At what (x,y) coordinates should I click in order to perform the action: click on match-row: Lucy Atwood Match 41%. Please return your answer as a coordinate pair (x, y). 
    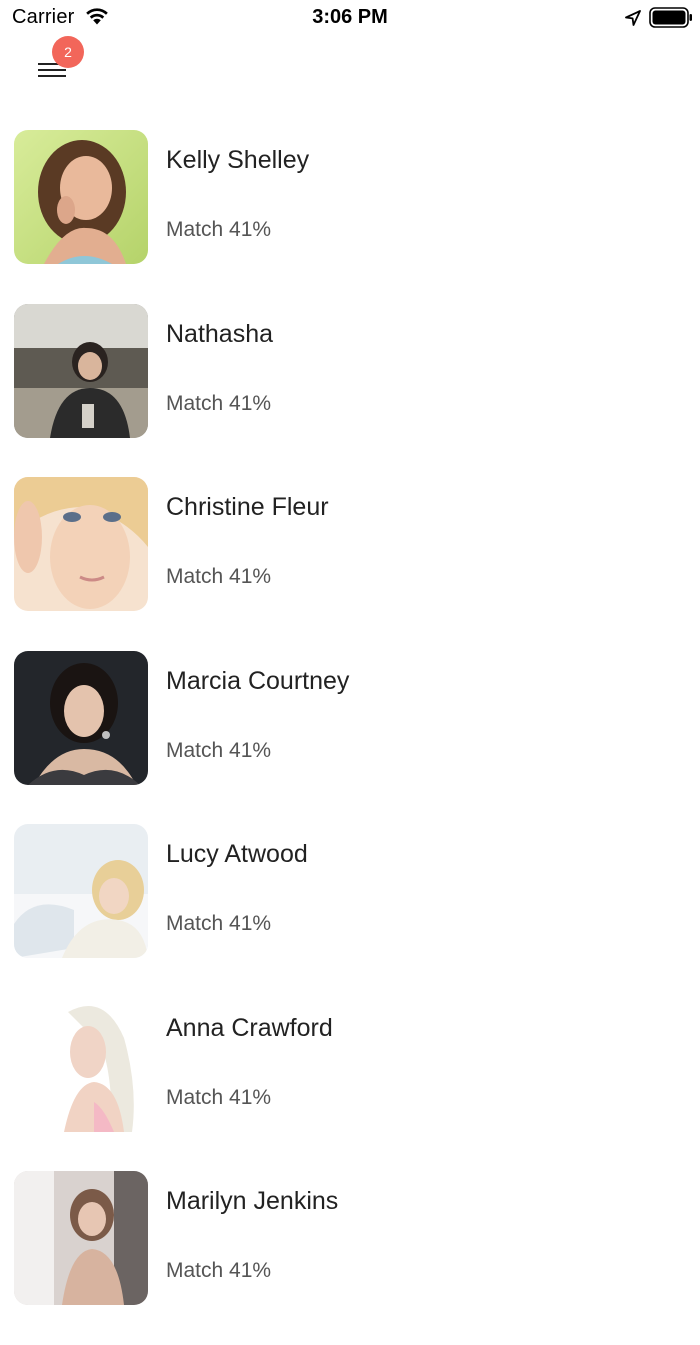
    Looking at the image, I should click on (350, 911).